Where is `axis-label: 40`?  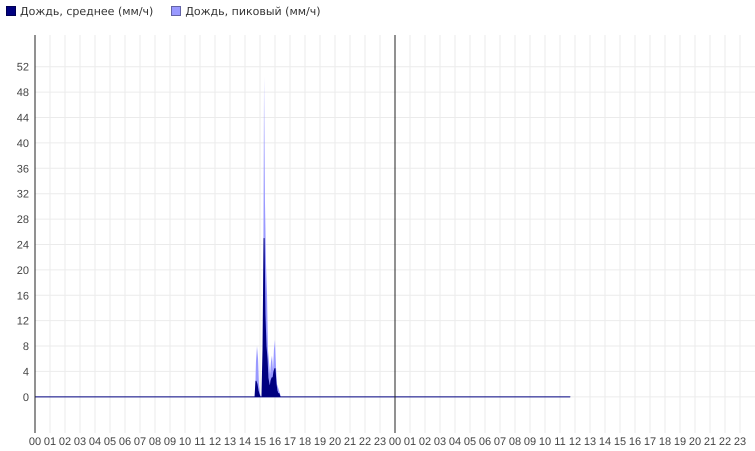
axis-label: 40 is located at coordinates (22, 144).